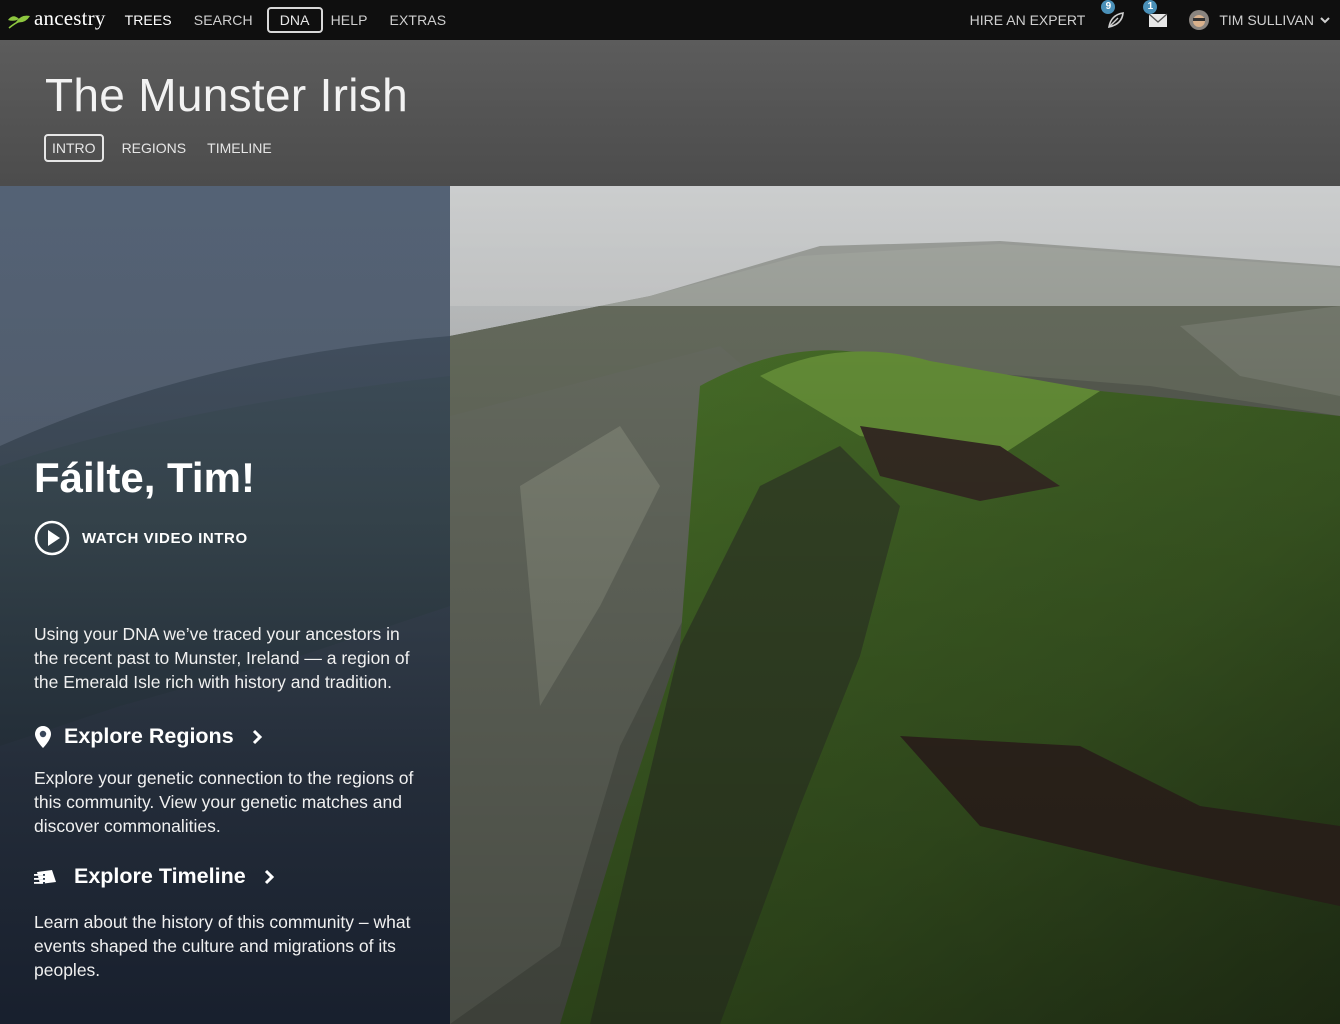 Image resolution: width=1340 pixels, height=1024 pixels. Describe the element at coordinates (70, 18) in the screenshot. I see `logo-text: ancestry` at that location.